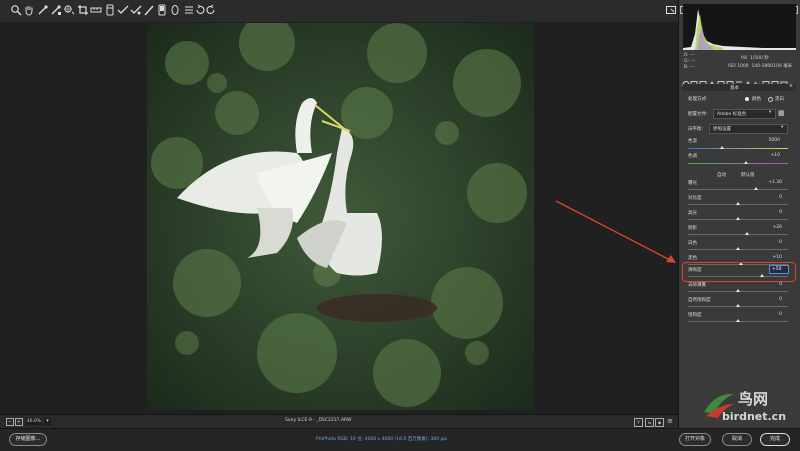 This screenshot has width=800, height=451. What do you see at coordinates (721, 175) in the screenshot?
I see `auto-link: 自动` at bounding box center [721, 175].